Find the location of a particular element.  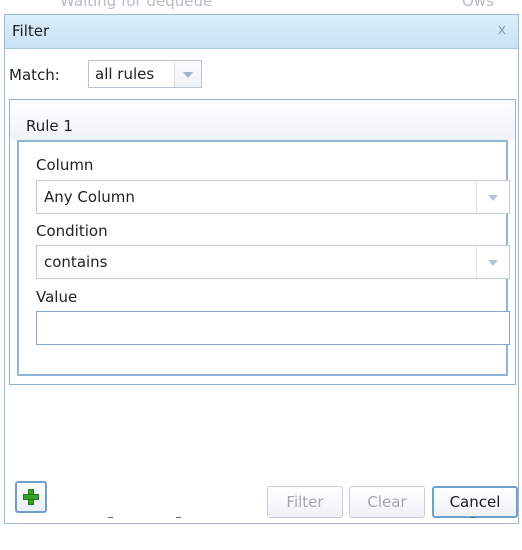

dialog-title: Filter is located at coordinates (31, 31).